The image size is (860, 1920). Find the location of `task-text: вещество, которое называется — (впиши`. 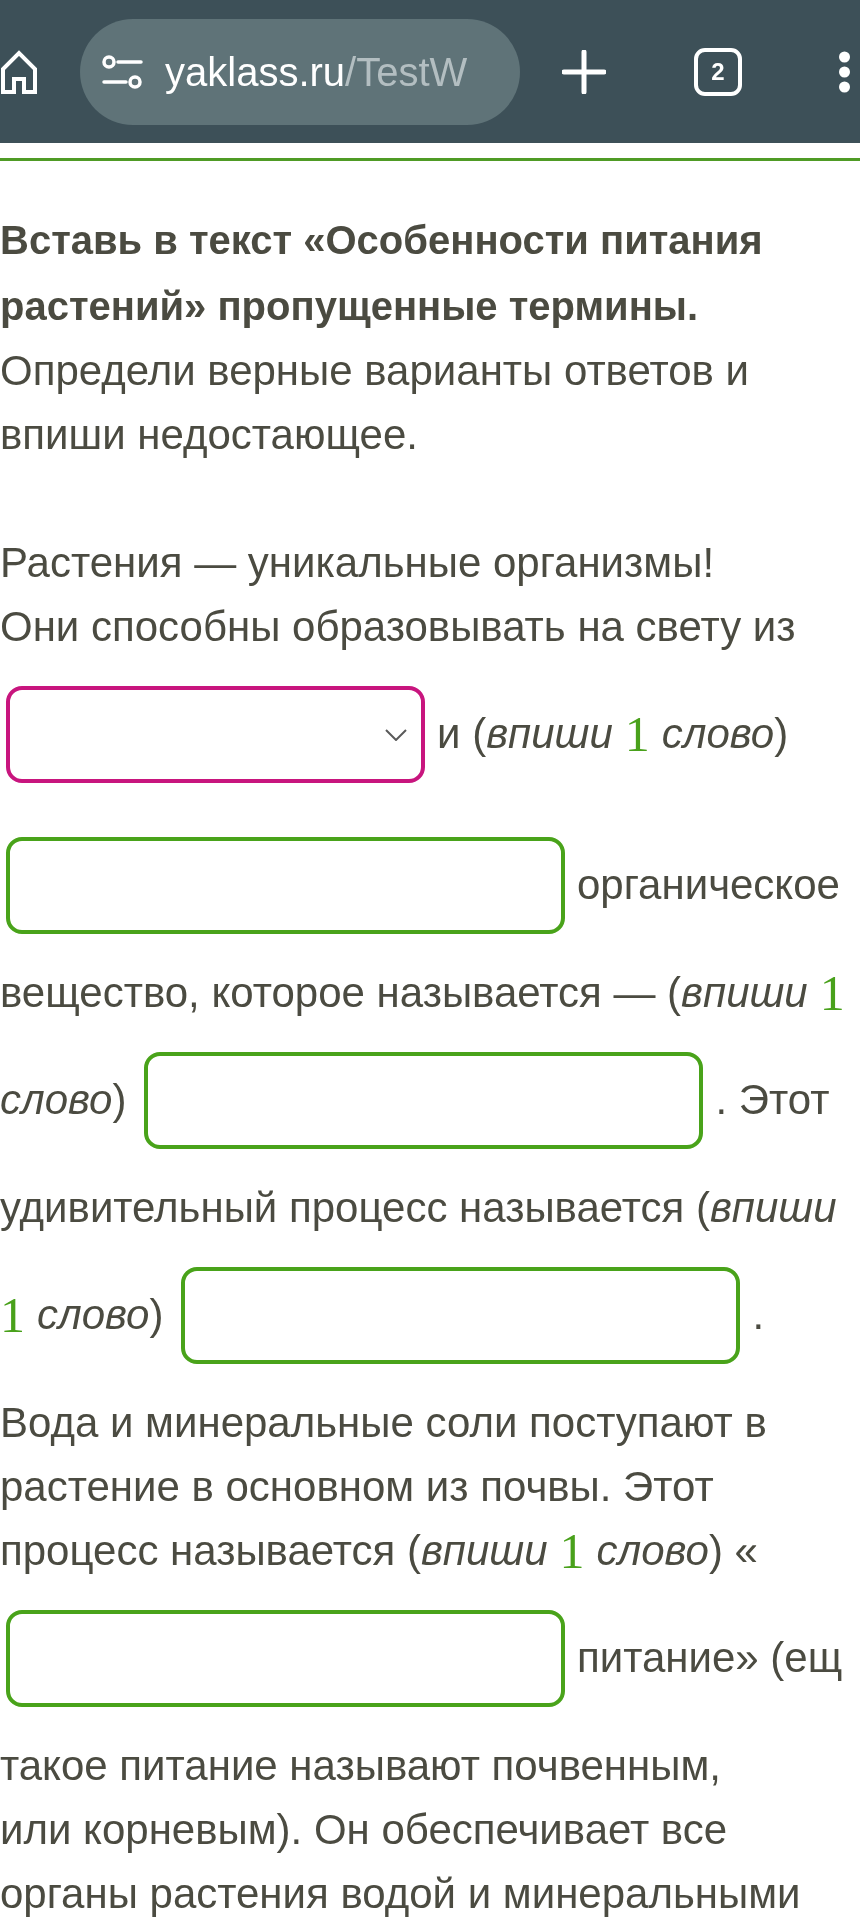

task-text: вещество, которое называется — (впиши is located at coordinates (404, 992).